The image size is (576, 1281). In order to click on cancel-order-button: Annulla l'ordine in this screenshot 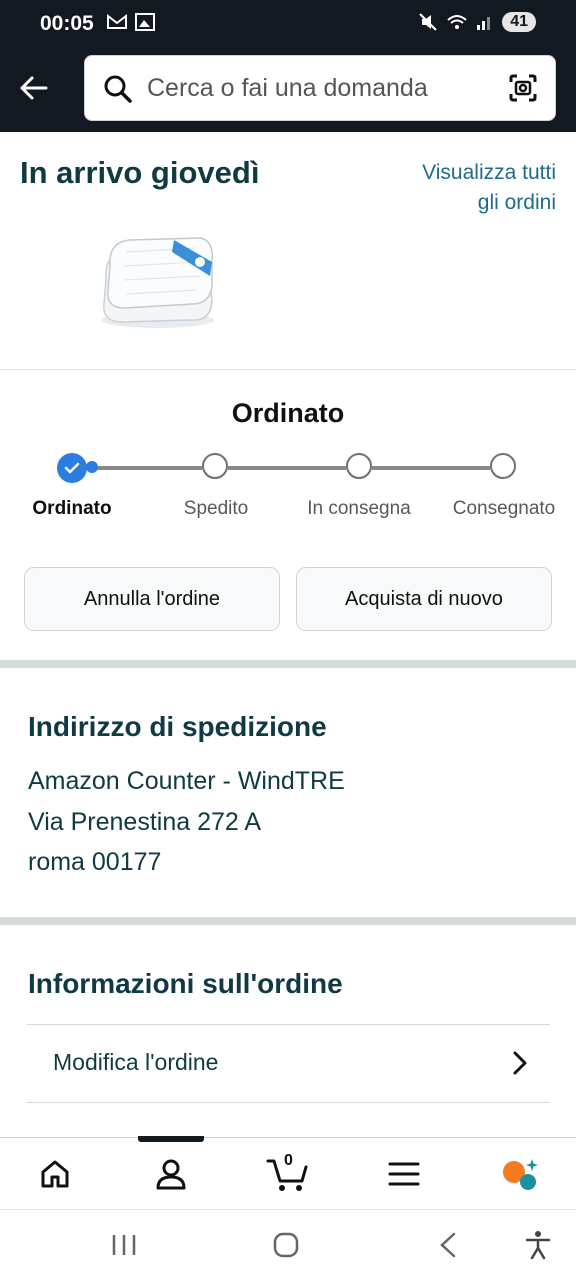, I will do `click(152, 599)`.